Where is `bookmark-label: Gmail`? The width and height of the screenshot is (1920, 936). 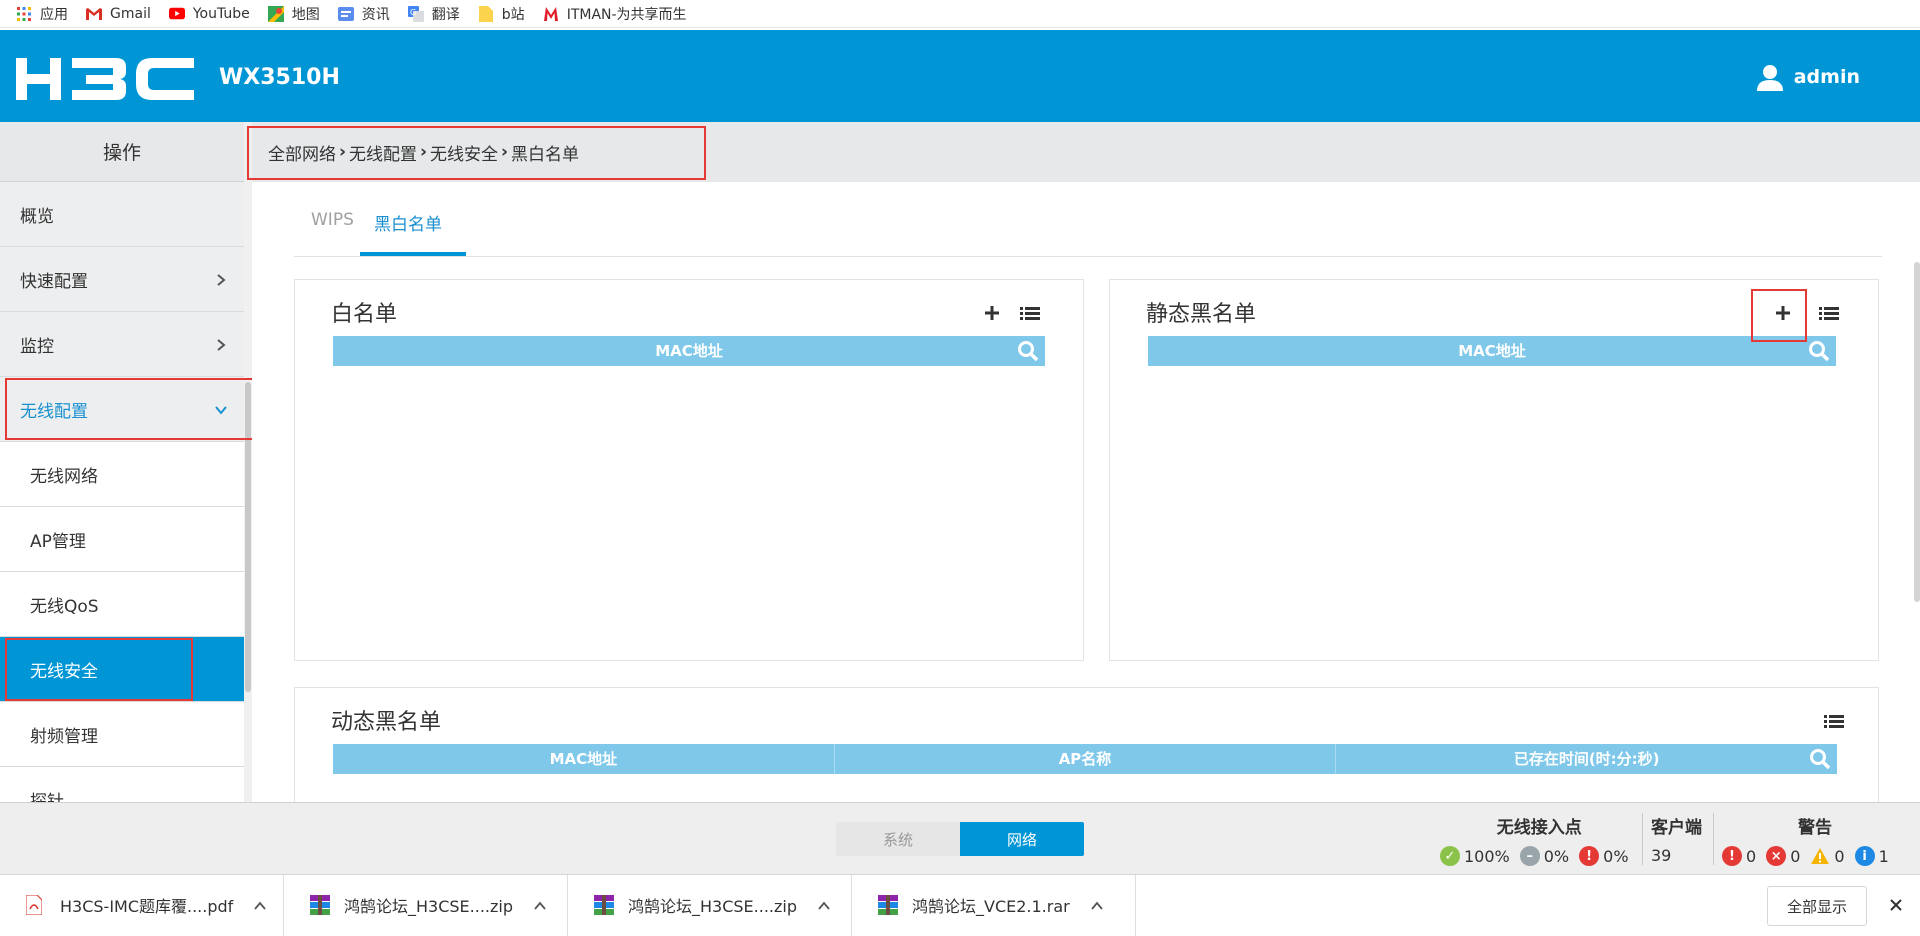 bookmark-label: Gmail is located at coordinates (130, 13).